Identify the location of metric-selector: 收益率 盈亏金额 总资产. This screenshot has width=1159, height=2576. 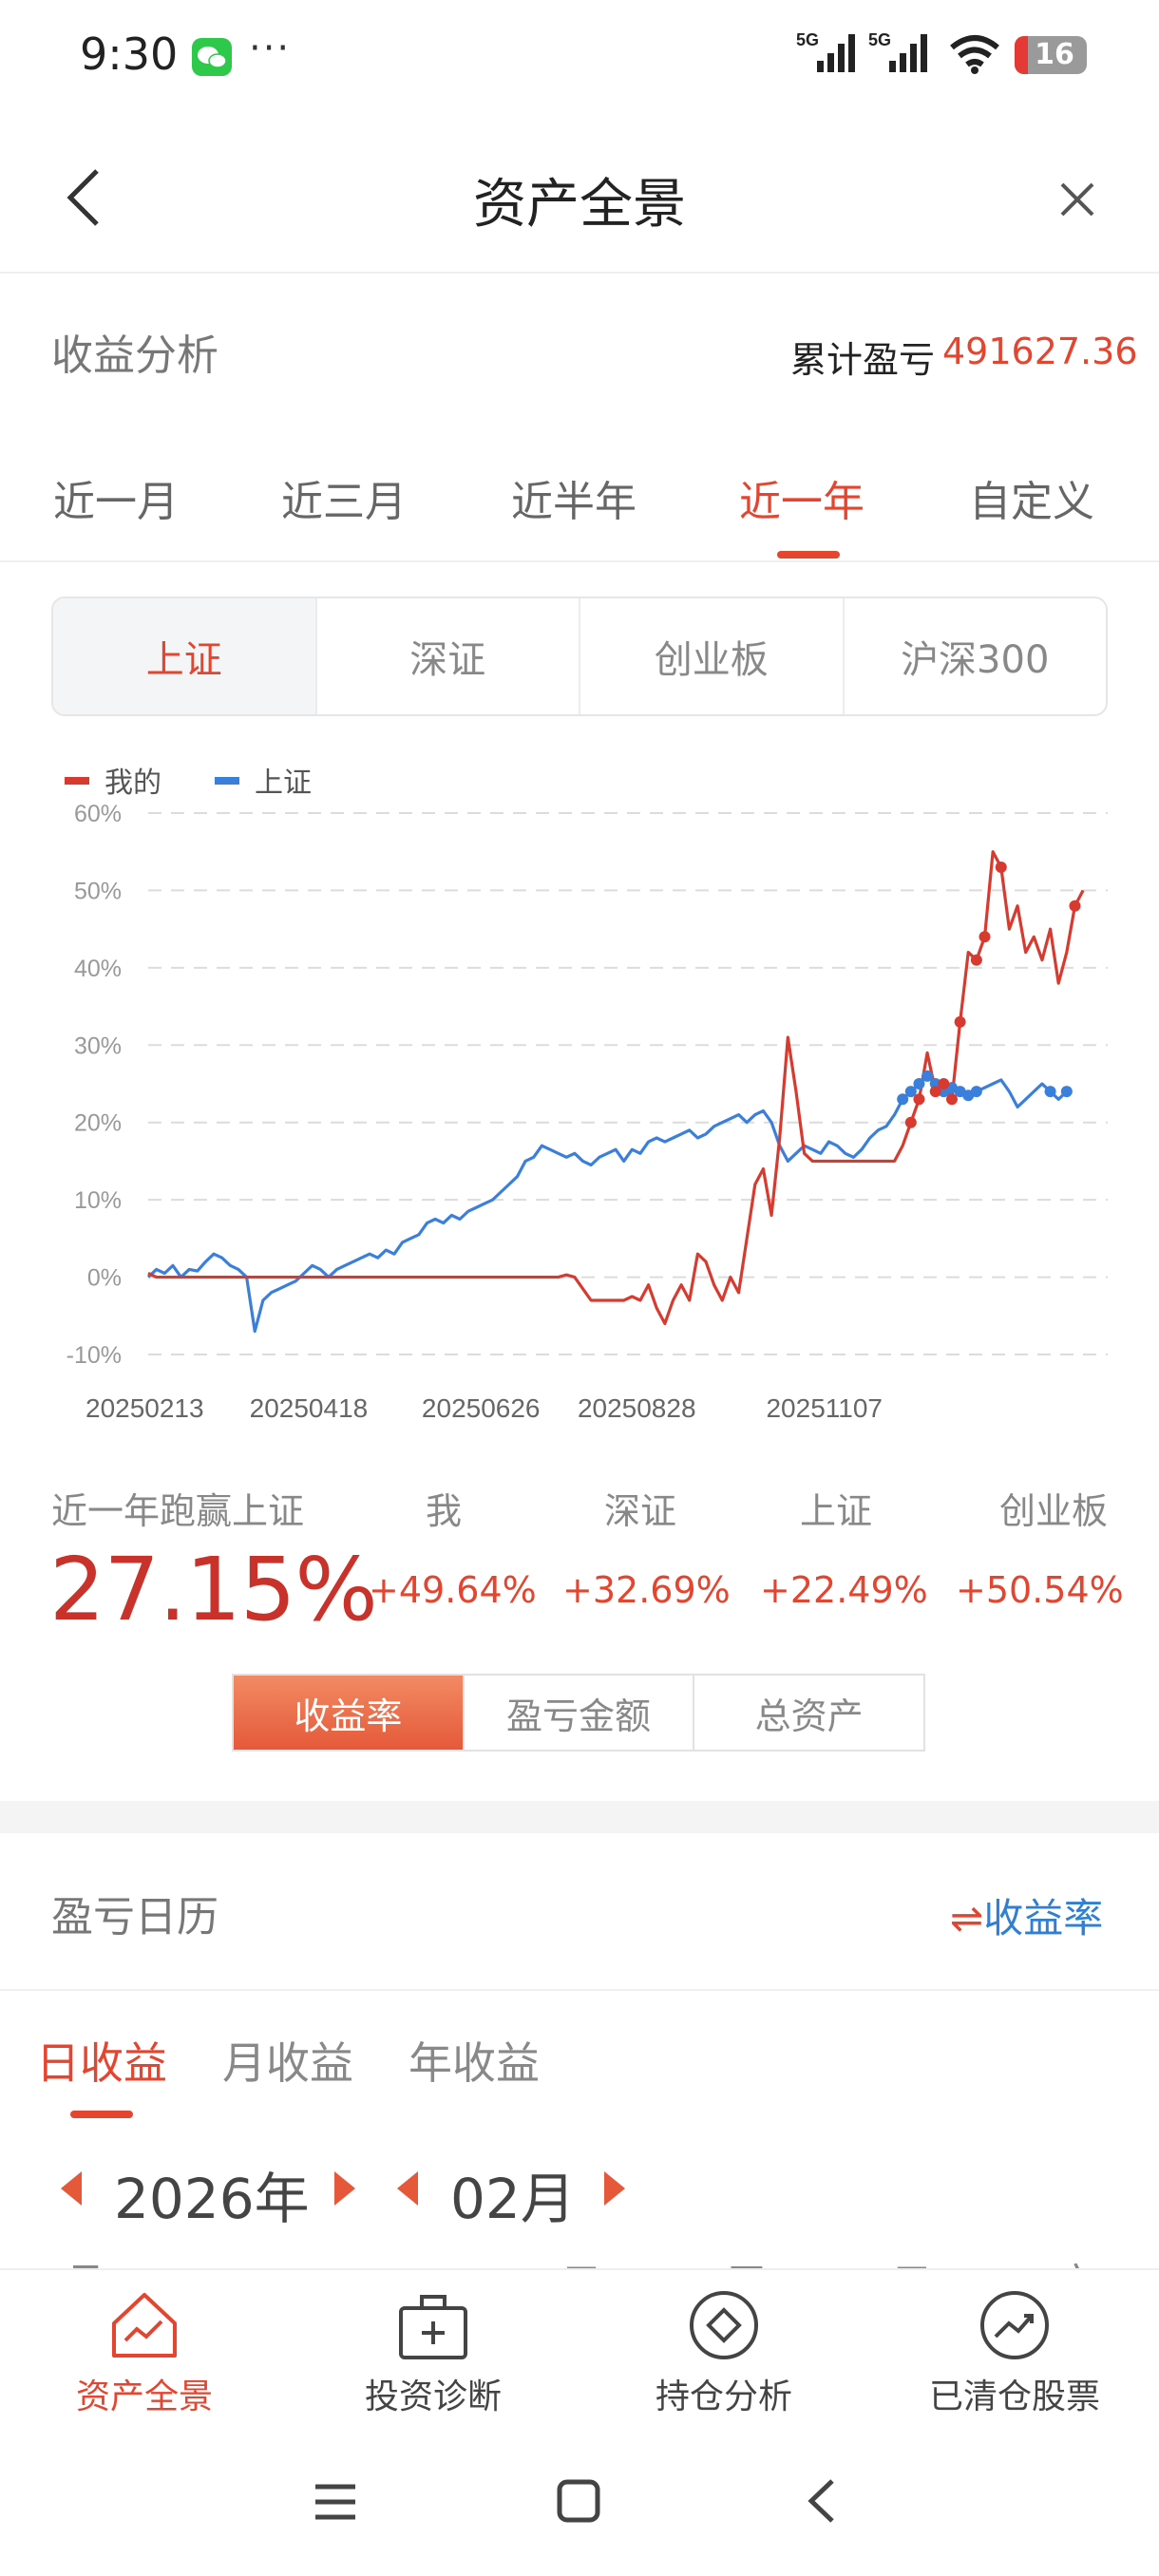
(578, 1713).